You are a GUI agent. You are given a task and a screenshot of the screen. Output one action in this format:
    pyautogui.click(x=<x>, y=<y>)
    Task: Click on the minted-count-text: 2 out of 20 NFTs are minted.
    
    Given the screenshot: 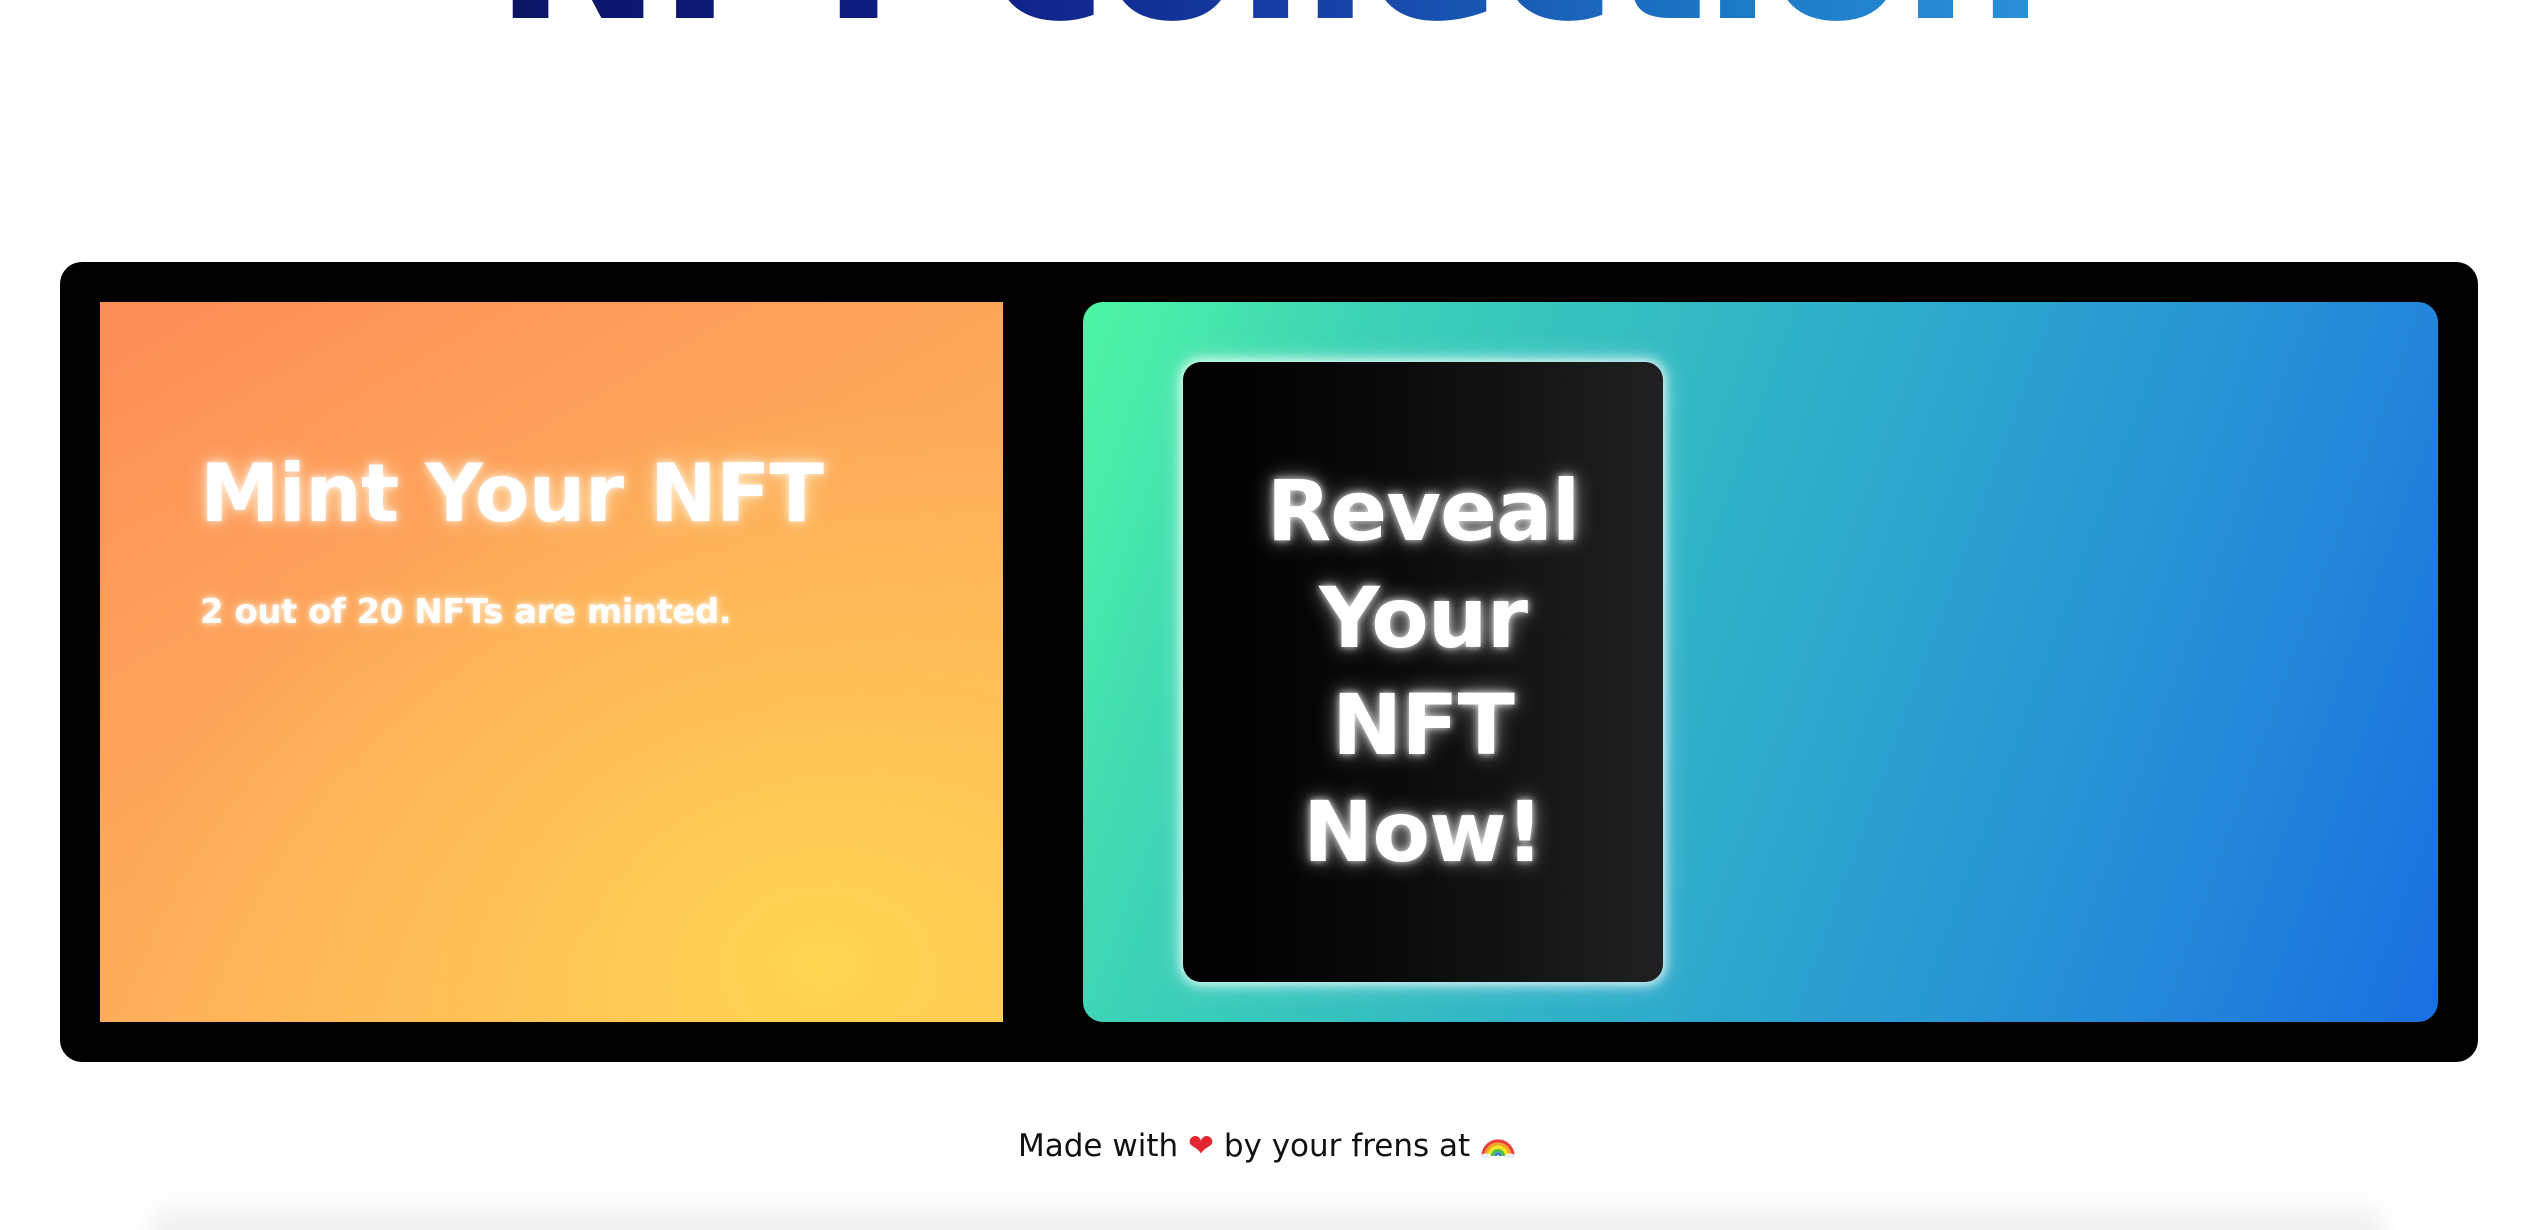 What is the action you would take?
    pyautogui.click(x=466, y=612)
    